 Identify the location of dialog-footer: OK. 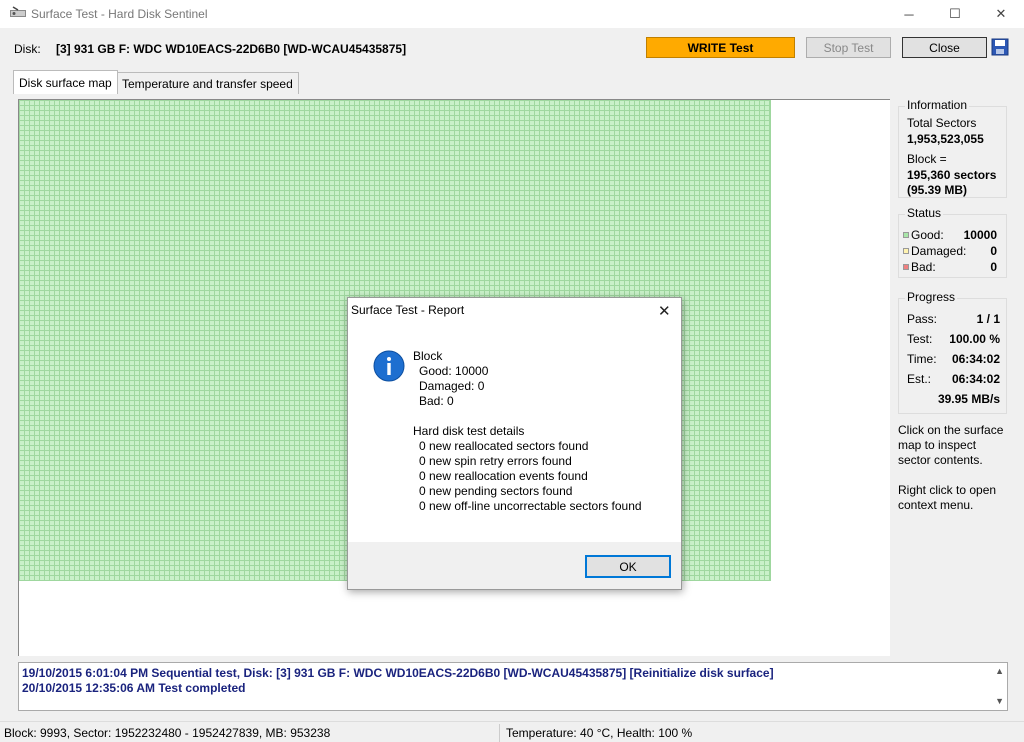
(514, 565).